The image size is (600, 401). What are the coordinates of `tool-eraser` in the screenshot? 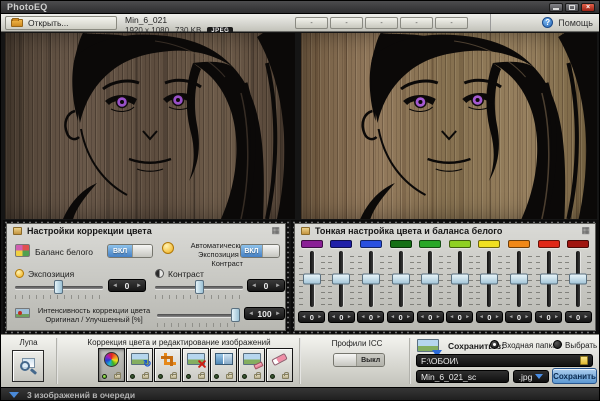 It's located at (279, 365).